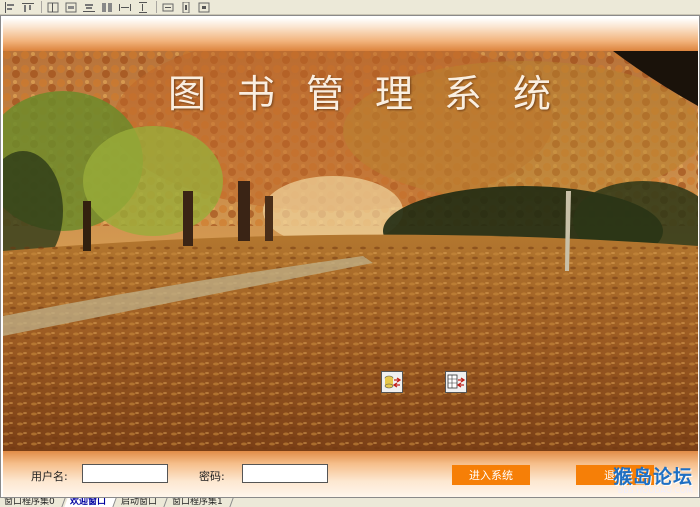 This screenshot has width=700, height=507. What do you see at coordinates (200, 502) in the screenshot?
I see `tab-window-assembly-1: 窗口程序集1` at bounding box center [200, 502].